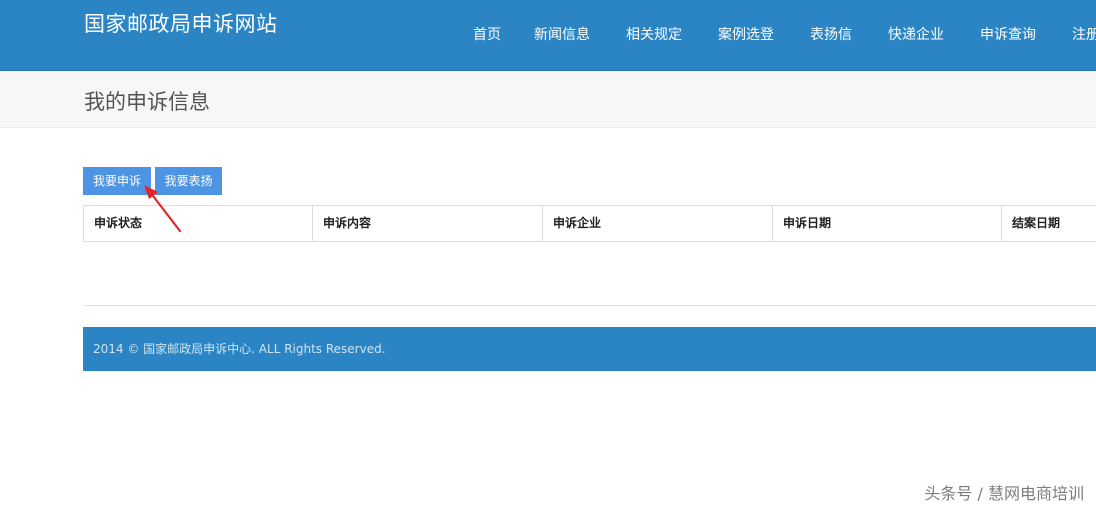  Describe the element at coordinates (589, 305) in the screenshot. I see `content-divider` at that location.